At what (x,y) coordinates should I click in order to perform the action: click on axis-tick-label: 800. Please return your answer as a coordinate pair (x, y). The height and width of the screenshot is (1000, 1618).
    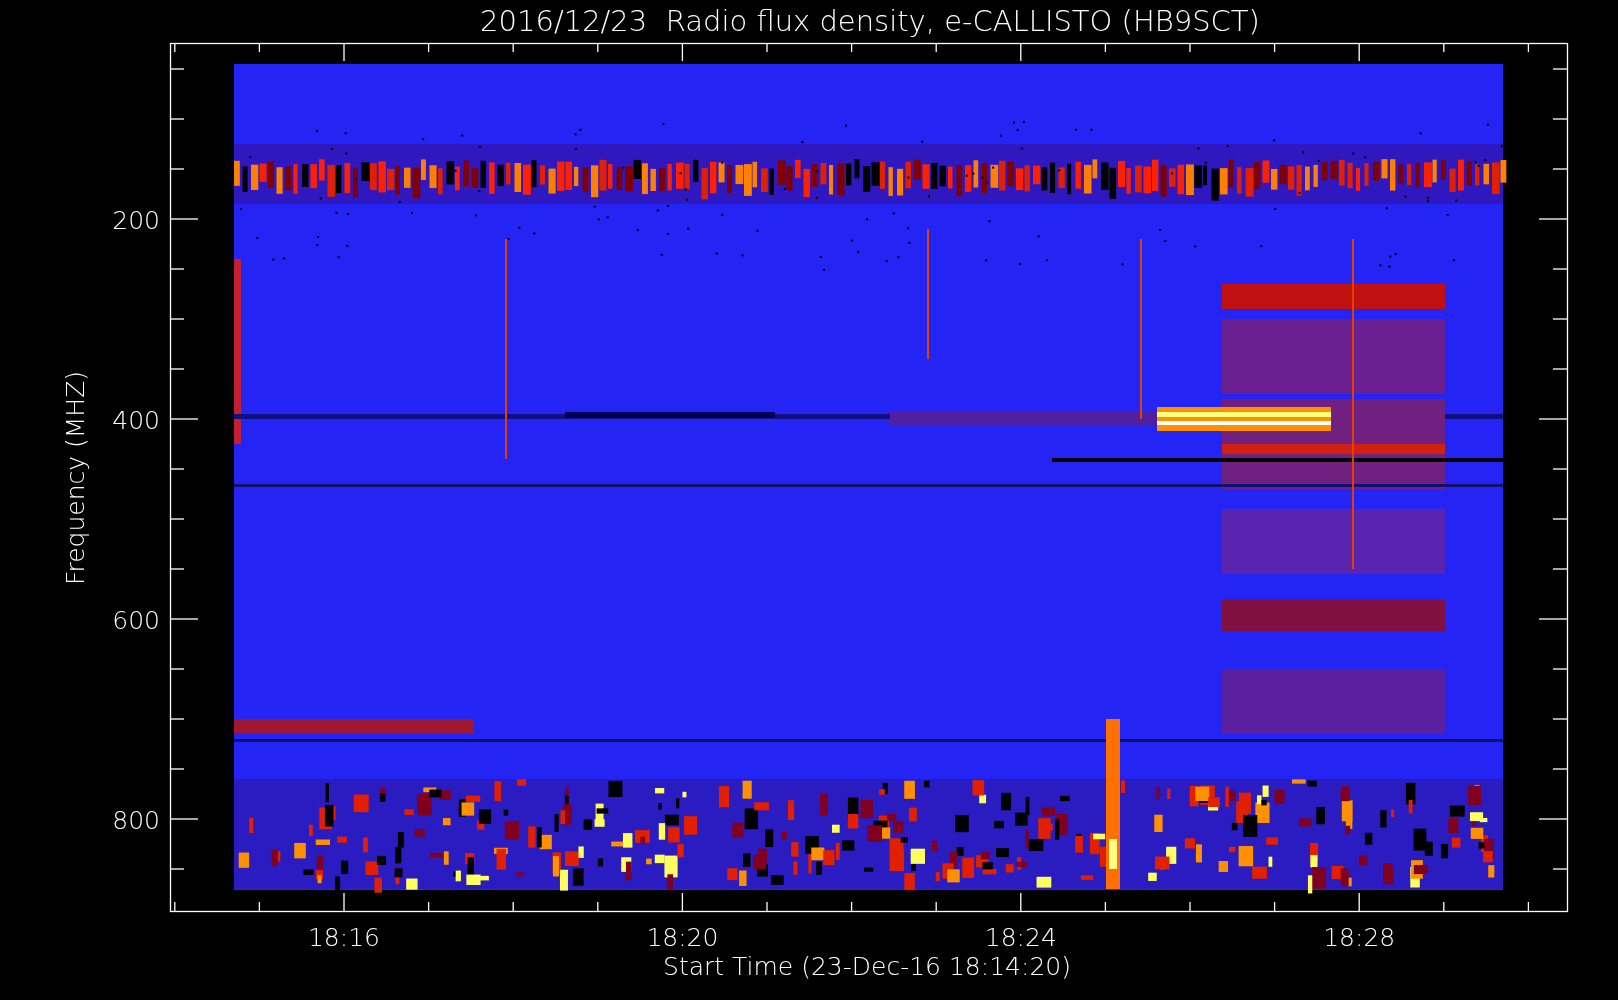
    Looking at the image, I should click on (136, 820).